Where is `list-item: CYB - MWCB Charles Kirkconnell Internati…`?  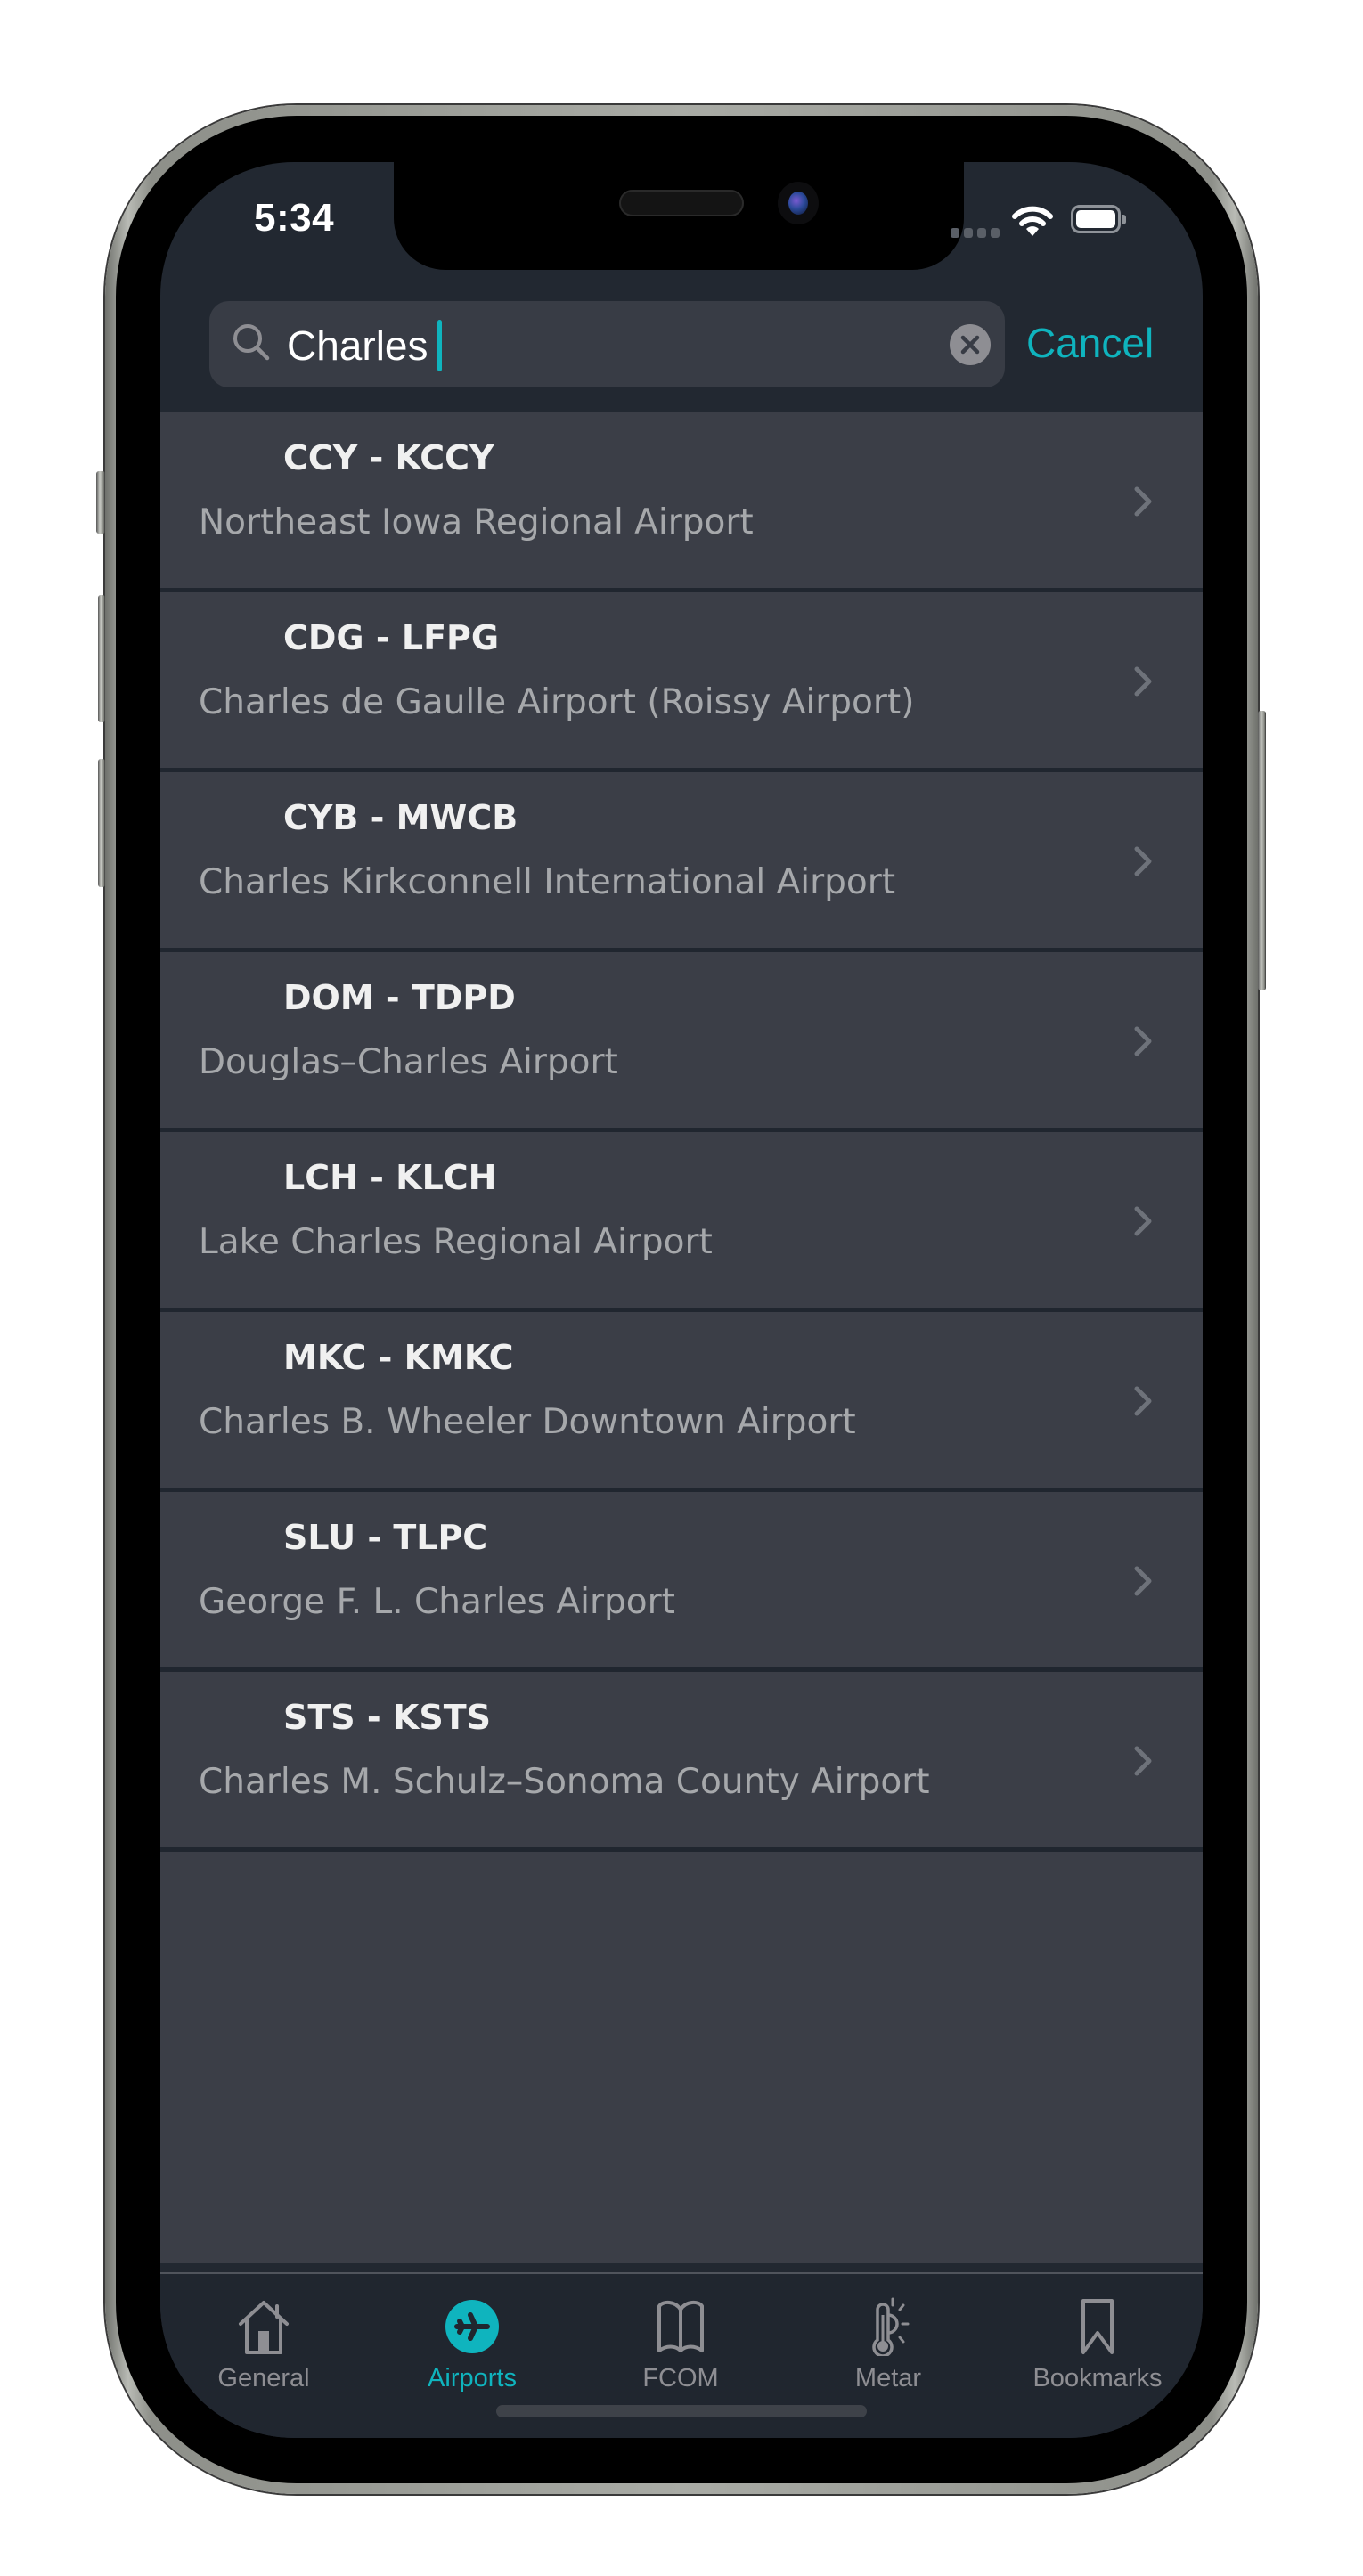
list-item: CYB - MWCB Charles Kirkconnell Internati… is located at coordinates (681, 862).